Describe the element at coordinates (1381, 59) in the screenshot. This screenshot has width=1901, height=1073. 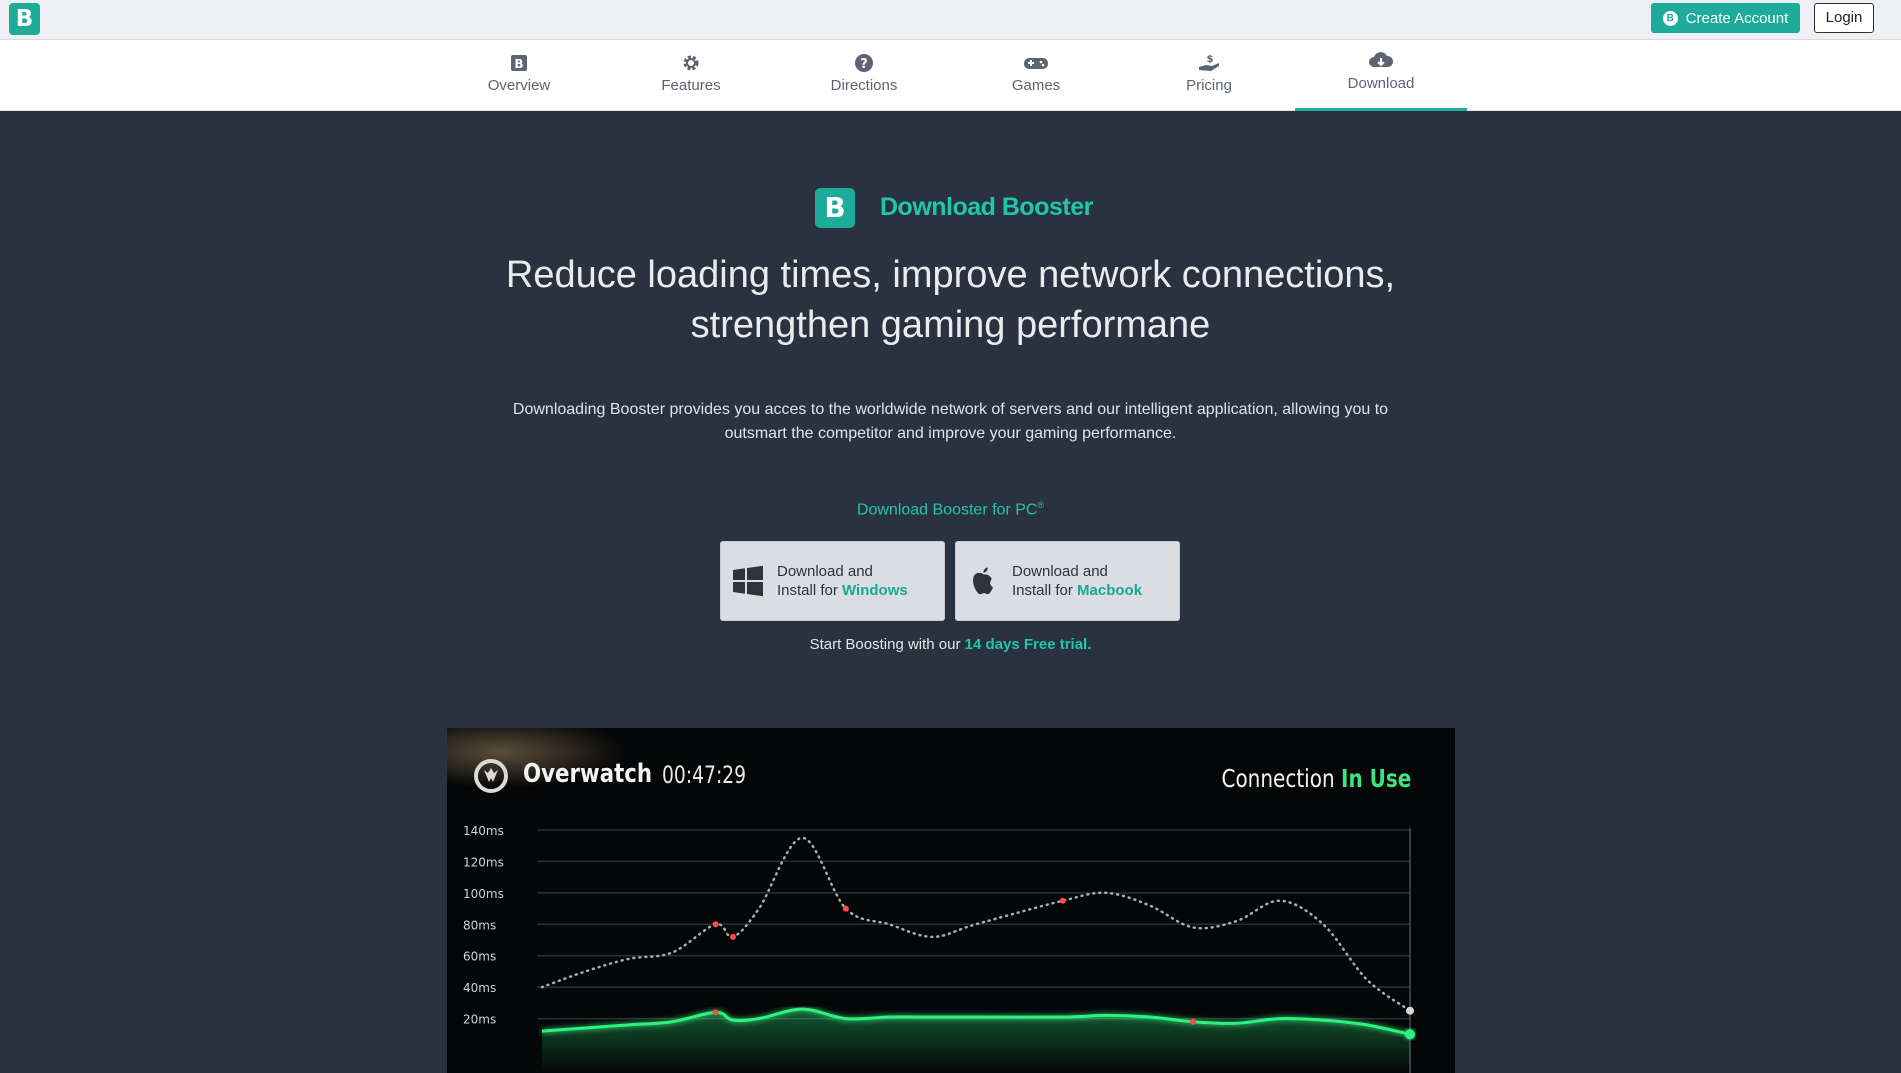
I see `cloud-download-icon` at that location.